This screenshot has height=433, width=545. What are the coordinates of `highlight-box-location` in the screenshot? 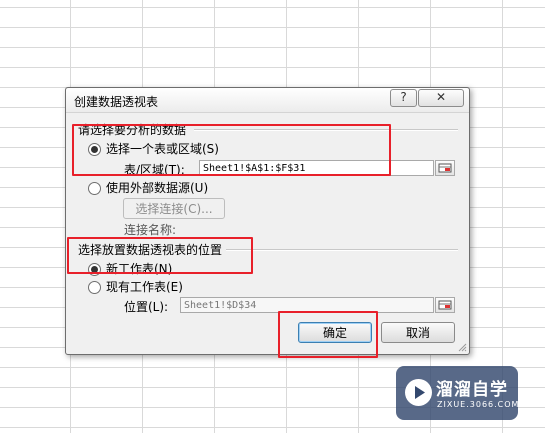 It's located at (160, 255).